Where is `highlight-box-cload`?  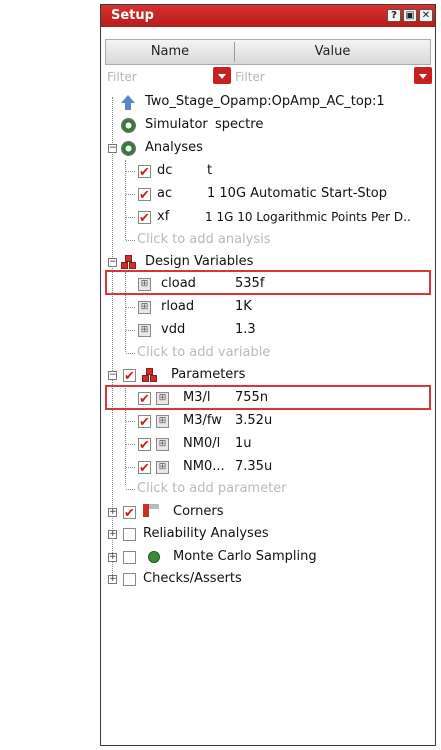
highlight-box-cload is located at coordinates (268, 282).